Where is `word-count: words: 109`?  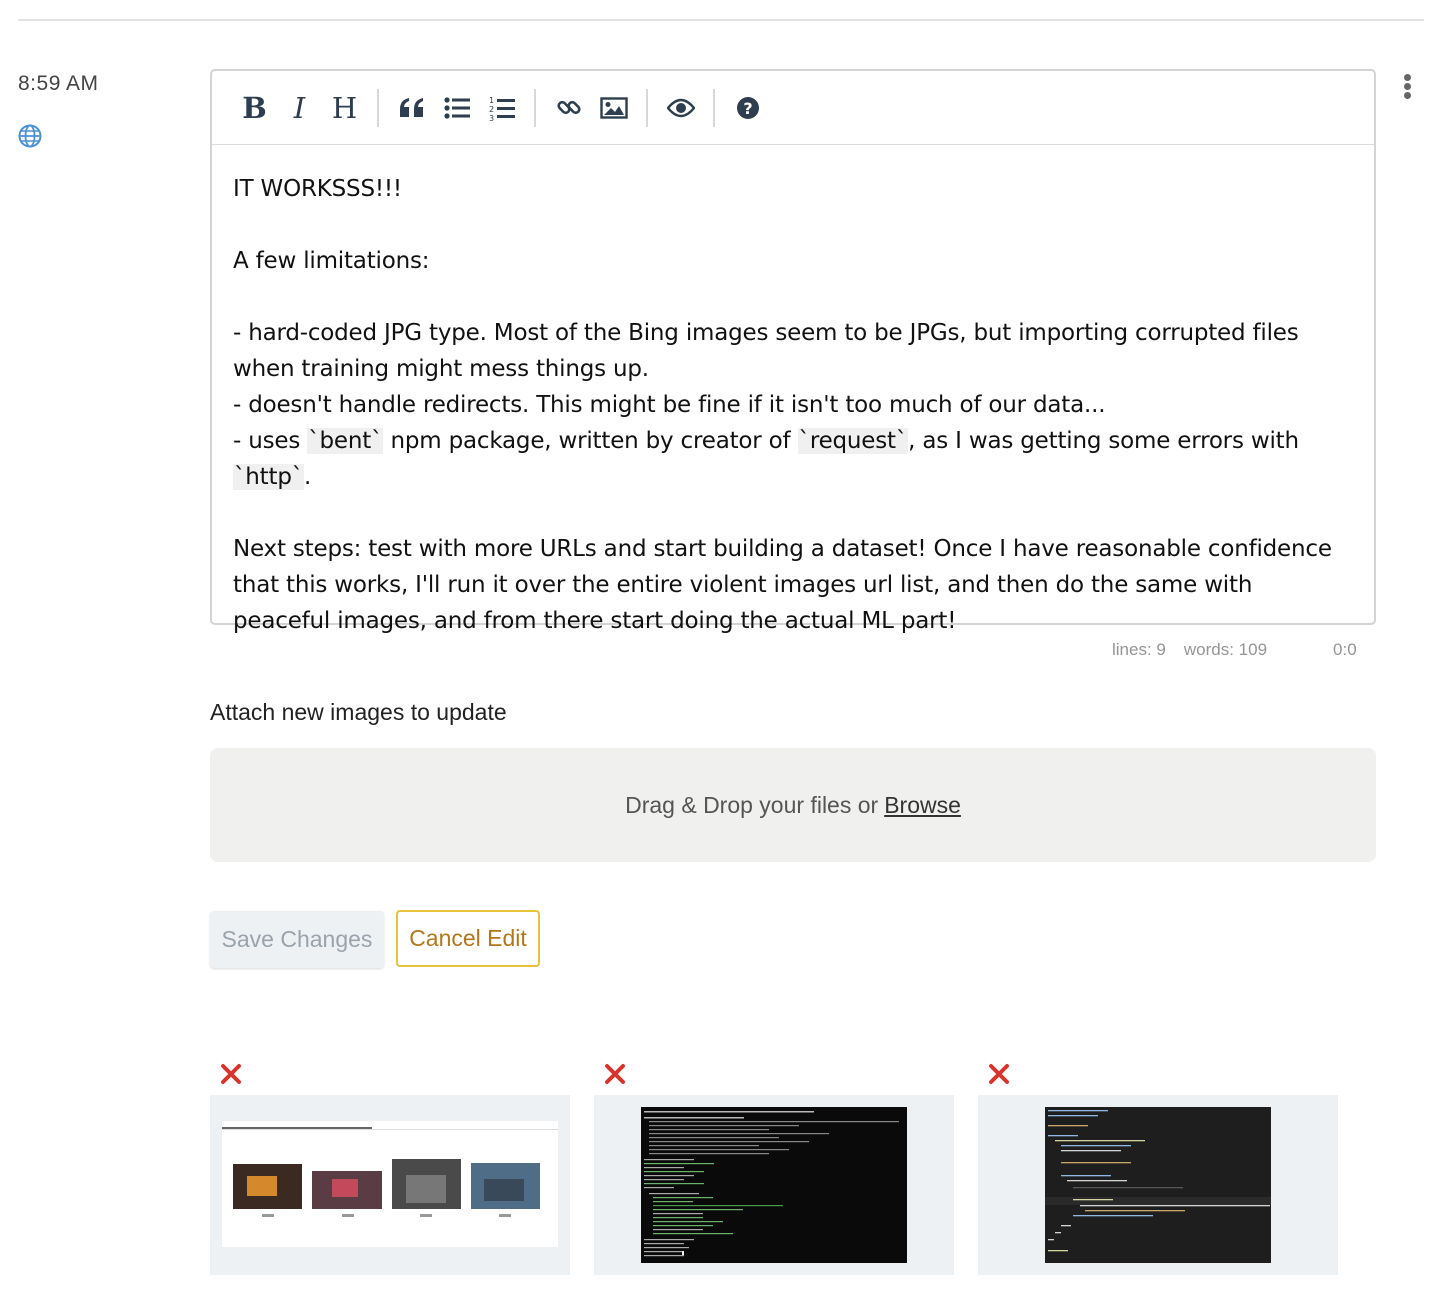
word-count: words: 109 is located at coordinates (1225, 649).